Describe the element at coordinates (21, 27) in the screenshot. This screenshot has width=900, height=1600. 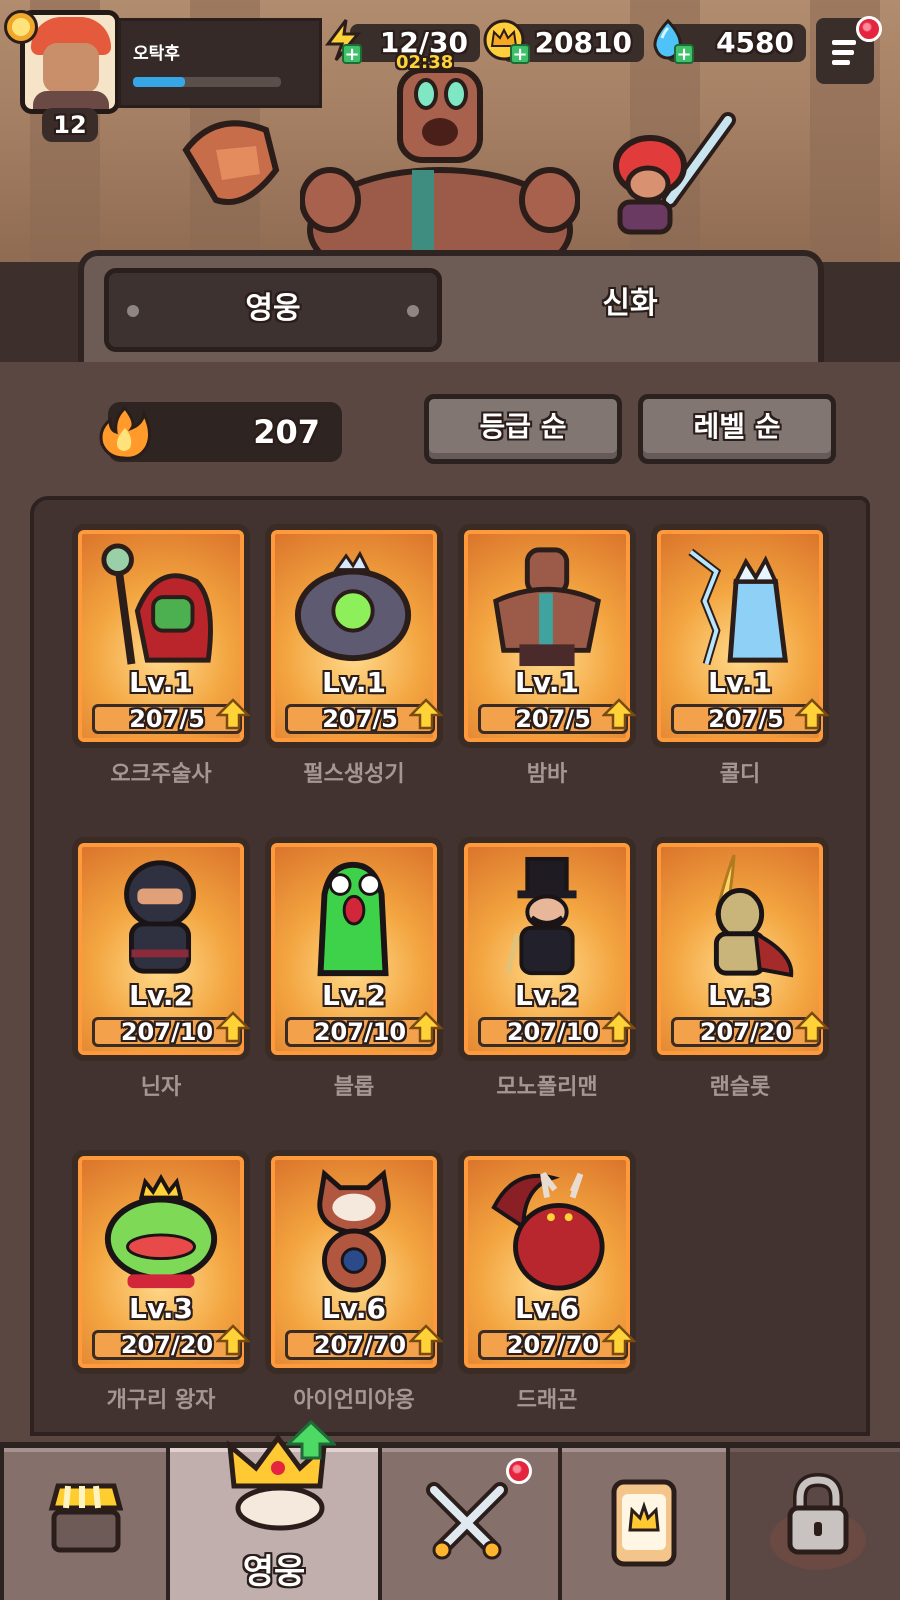
I see `medal-icon` at that location.